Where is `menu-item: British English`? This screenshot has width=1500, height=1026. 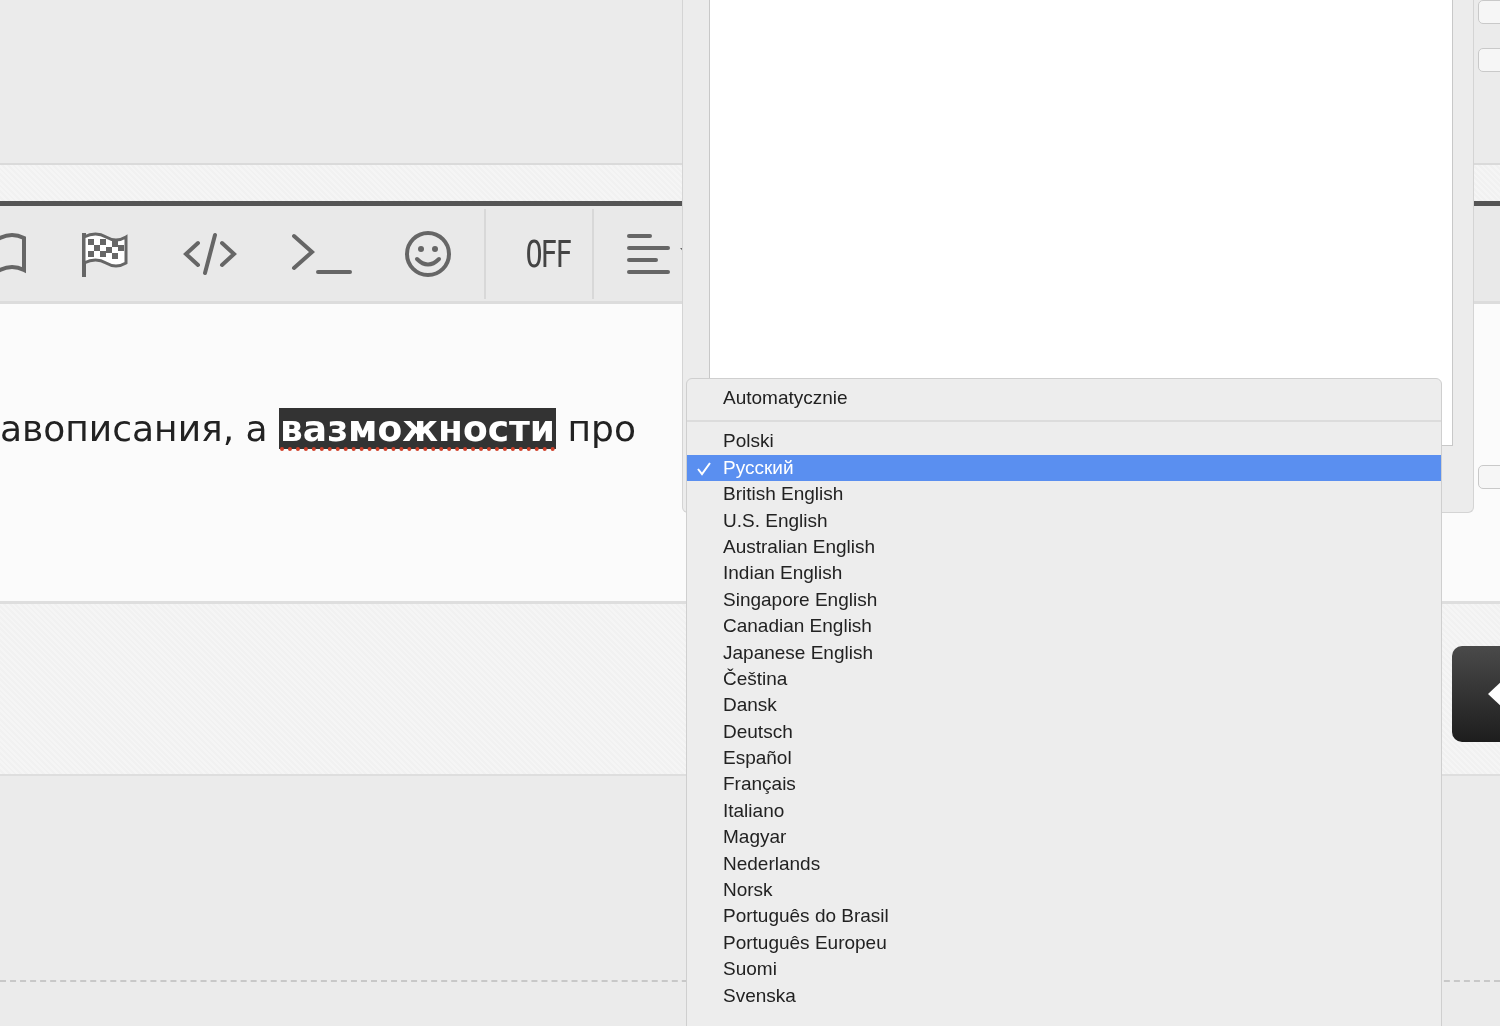
menu-item: British English is located at coordinates (1064, 494).